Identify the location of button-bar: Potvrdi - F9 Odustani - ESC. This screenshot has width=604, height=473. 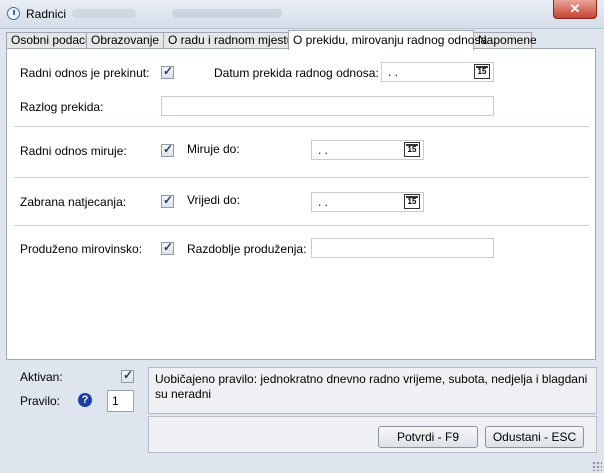
(372, 434).